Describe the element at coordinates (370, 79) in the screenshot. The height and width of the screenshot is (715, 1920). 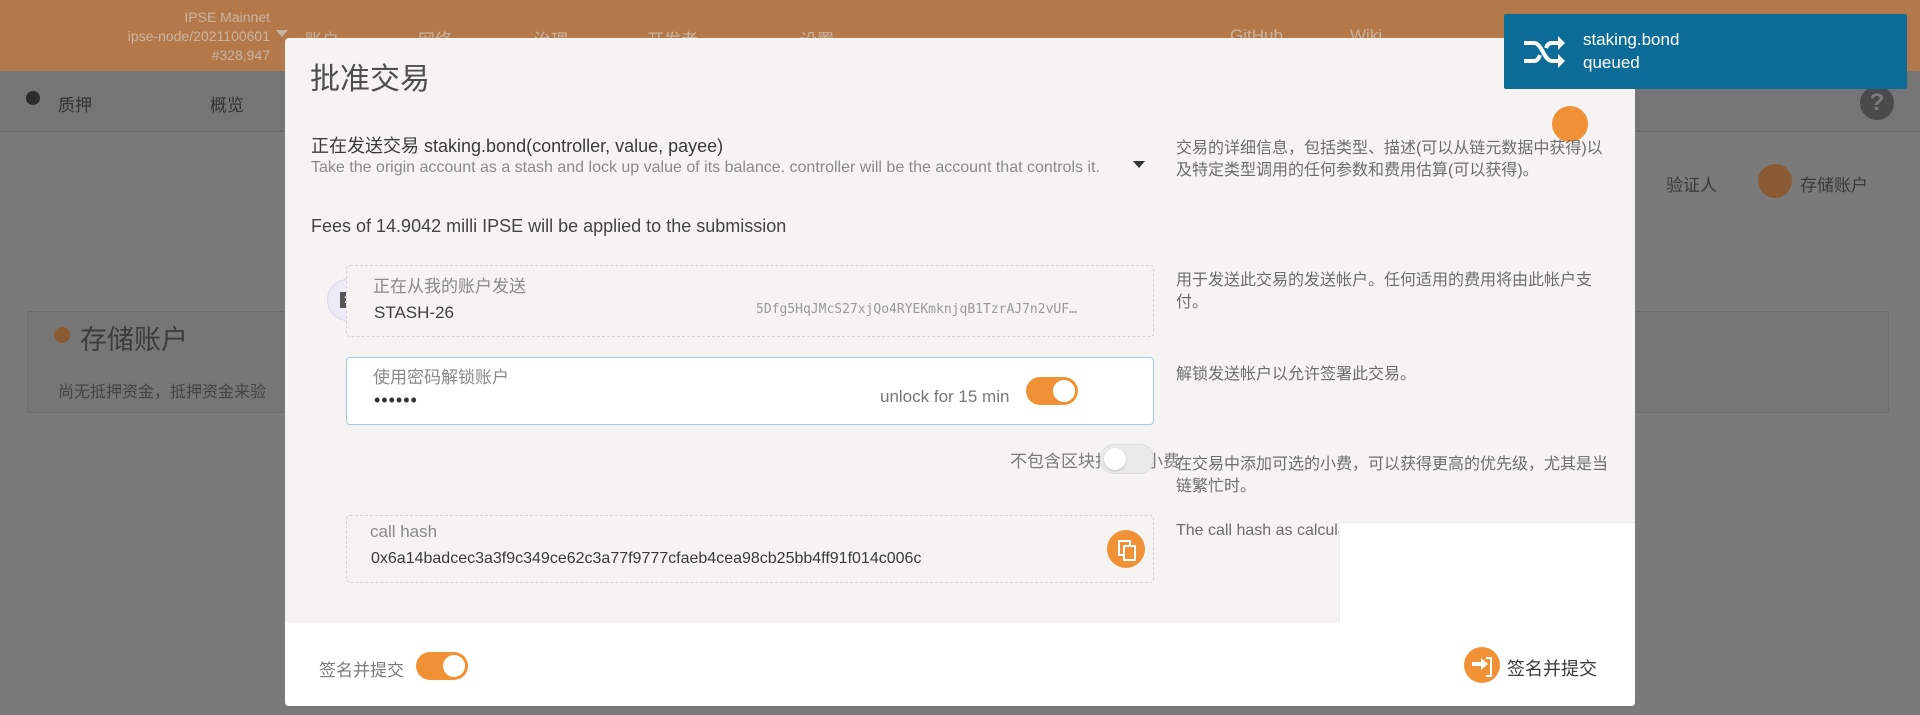
I see `modal-title: 批准交易` at that location.